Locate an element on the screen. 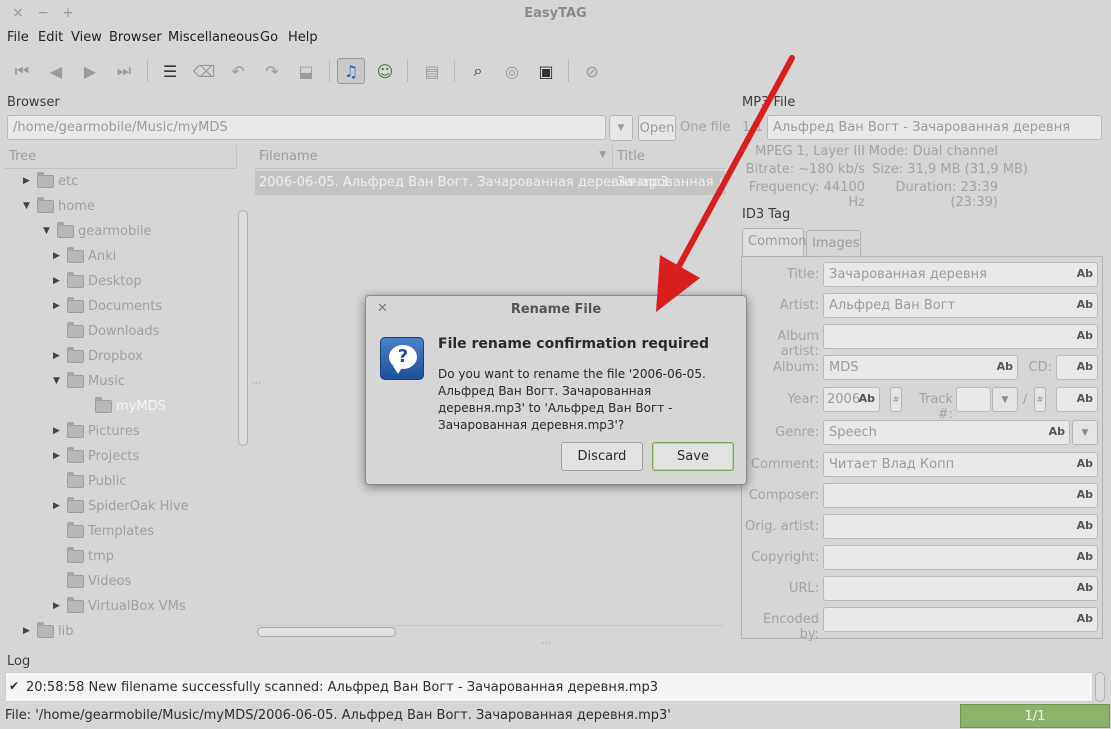 This screenshot has height=729, width=1111. tree-node: ▶ etc is located at coordinates (50, 181).